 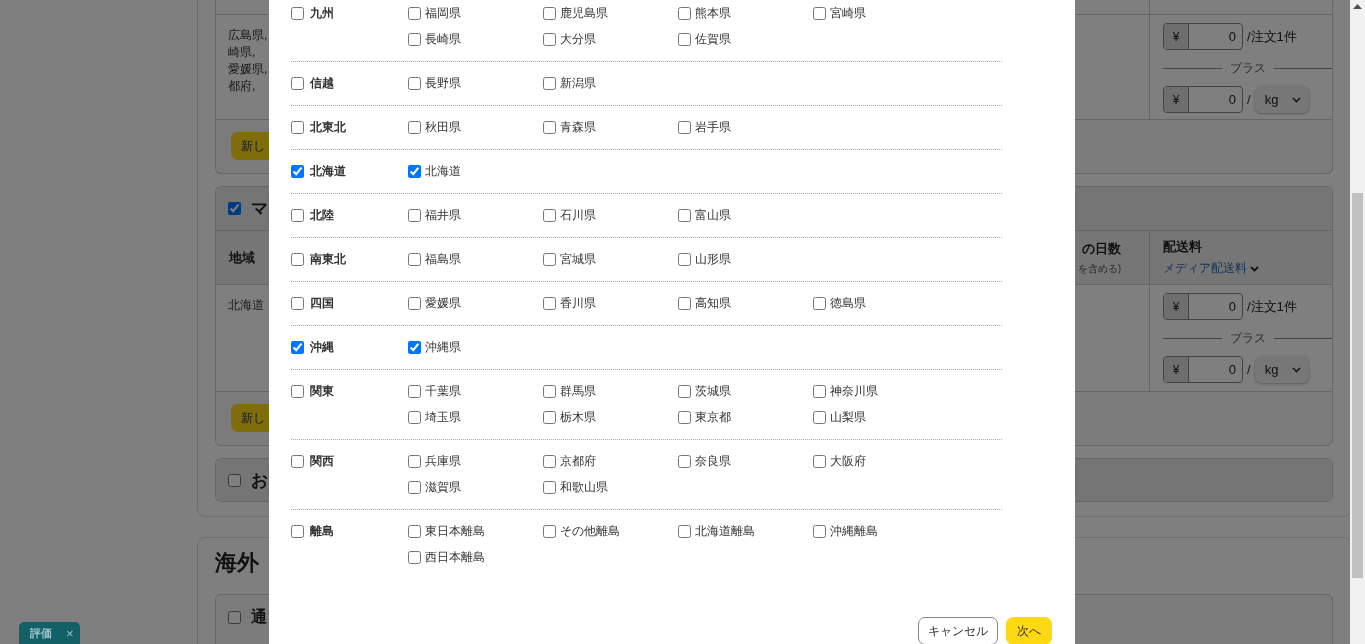 I want to click on next-button: 次へ, so click(x=1029, y=630).